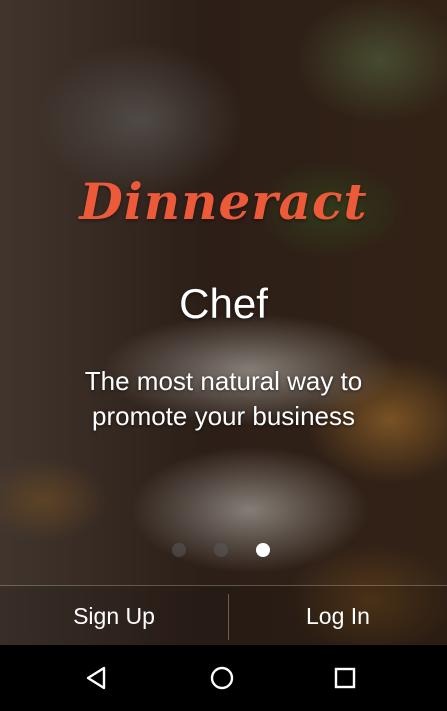  What do you see at coordinates (223, 303) in the screenshot?
I see `subtitle: Chef` at bounding box center [223, 303].